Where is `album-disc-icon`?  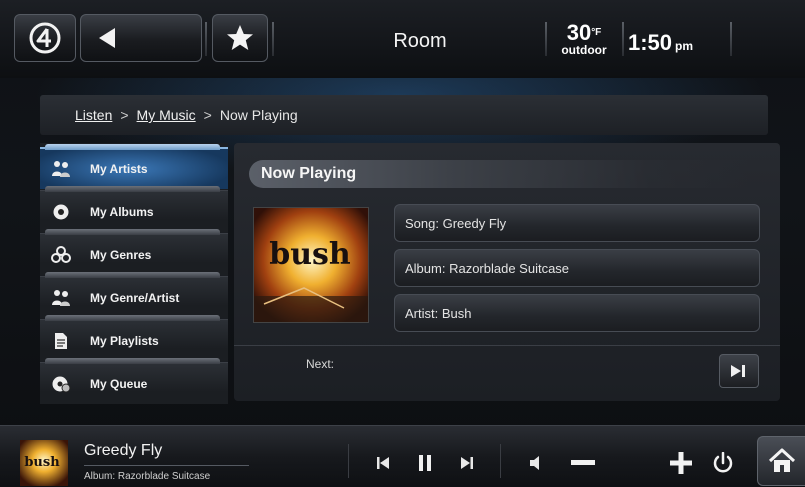
album-disc-icon is located at coordinates (61, 212).